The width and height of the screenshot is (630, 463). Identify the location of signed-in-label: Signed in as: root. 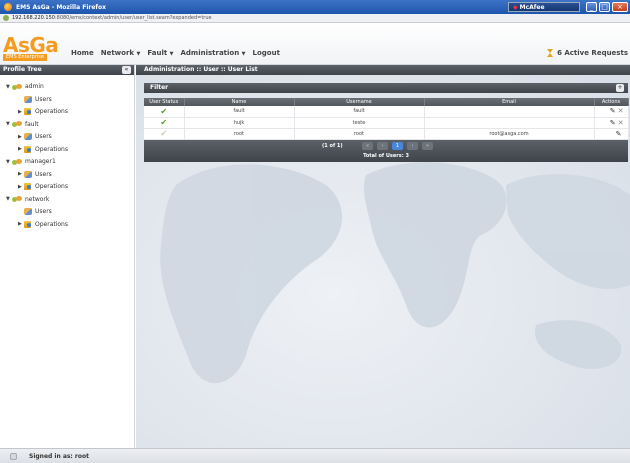
(59, 456).